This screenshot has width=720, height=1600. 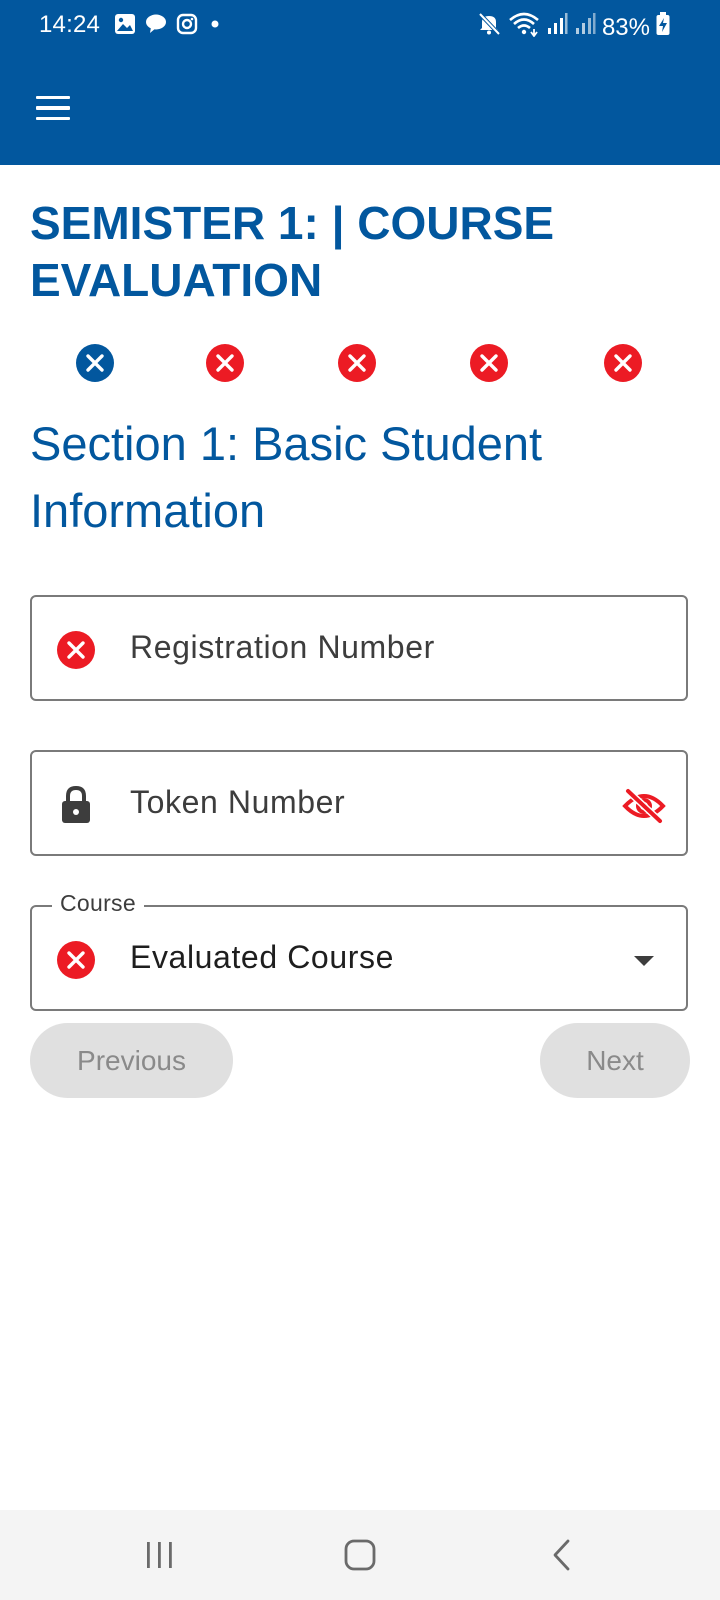 I want to click on back-icon, so click(x=562, y=1555).